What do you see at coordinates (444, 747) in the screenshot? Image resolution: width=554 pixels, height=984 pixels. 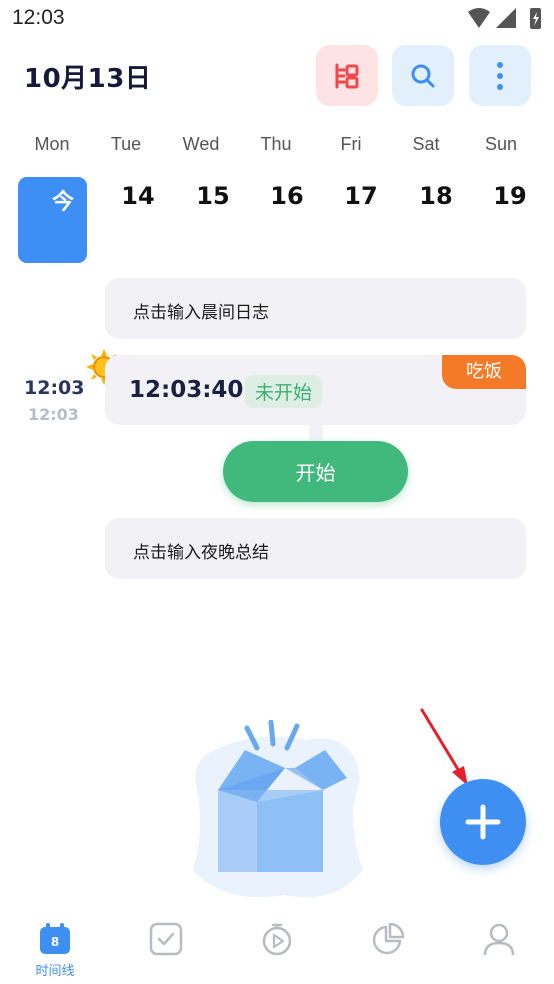 I see `arrow-annotation-icon` at bounding box center [444, 747].